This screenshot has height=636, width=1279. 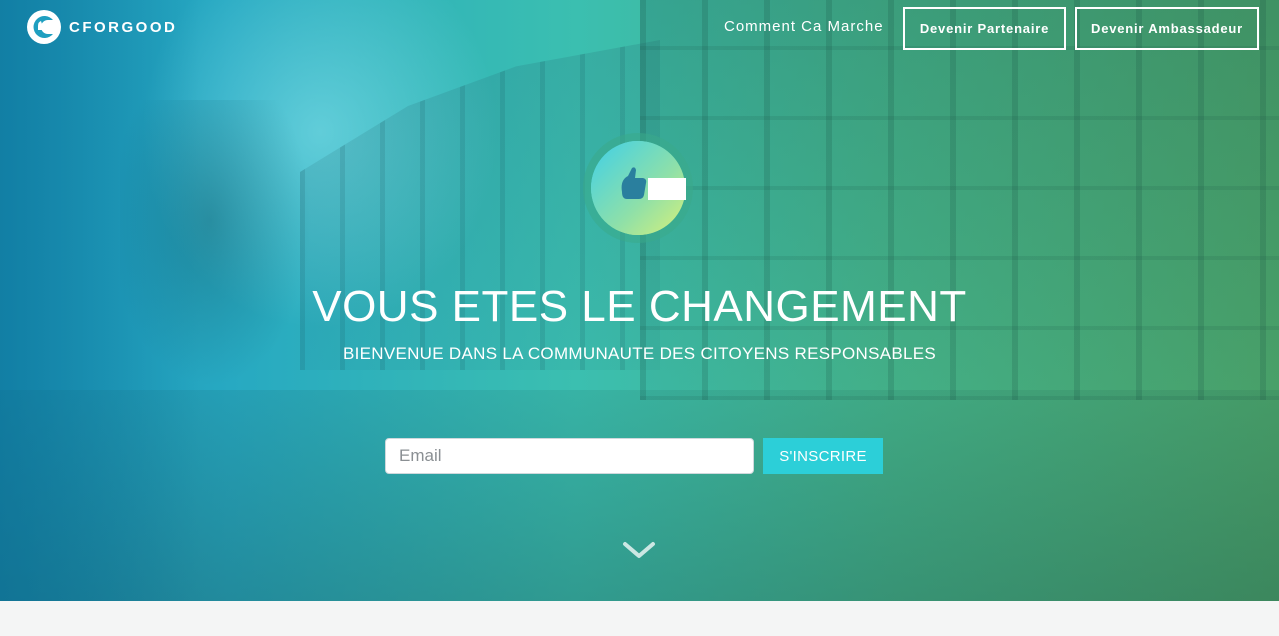 I want to click on thumbs-up-c-logo-icon, so click(x=638, y=188).